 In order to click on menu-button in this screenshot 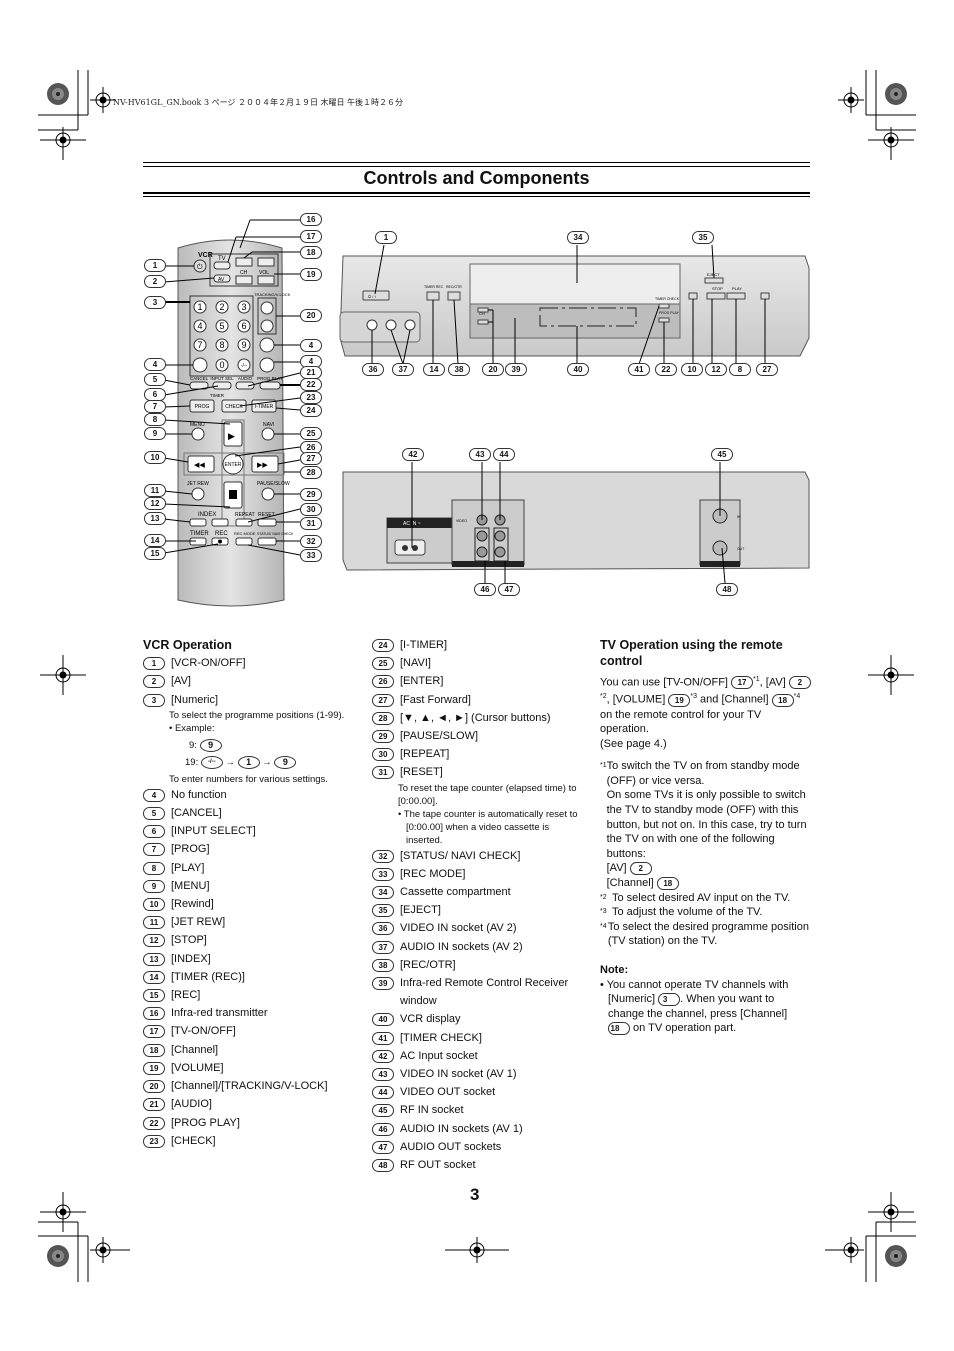, I will do `click(198, 434)`.